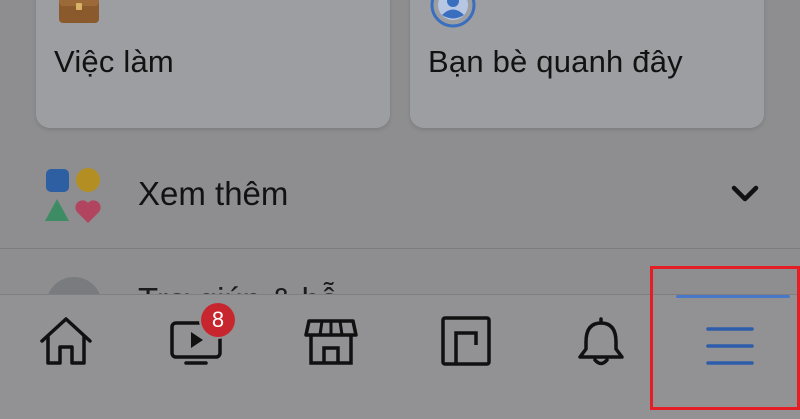  I want to click on shortcut-card-nearby-friends: Bạn bè quanh đây, so click(587, 64).